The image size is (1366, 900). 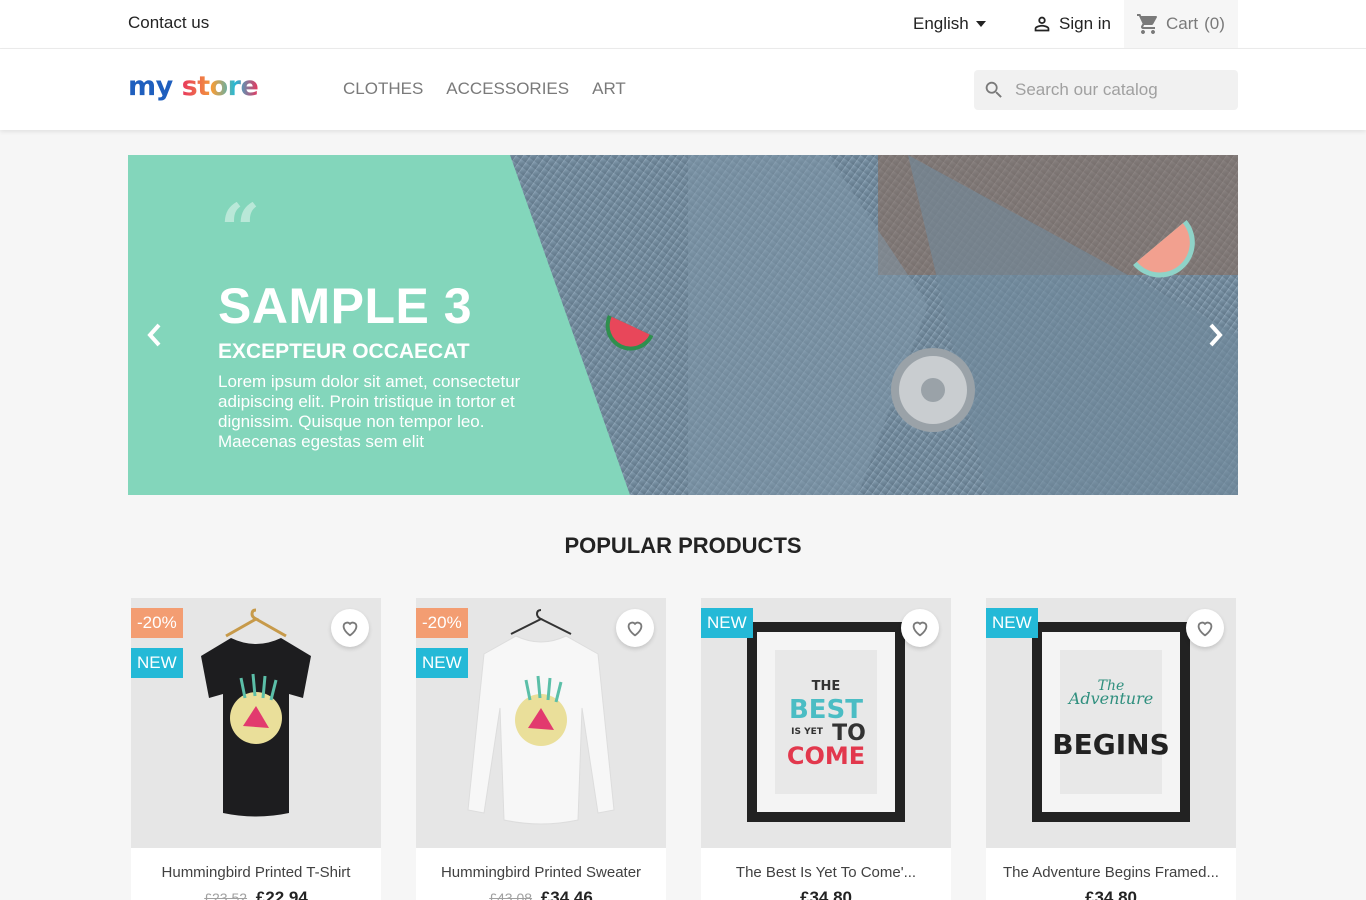 I want to click on popular-products-heading: POPULAR PRODUCTS, so click(x=683, y=545).